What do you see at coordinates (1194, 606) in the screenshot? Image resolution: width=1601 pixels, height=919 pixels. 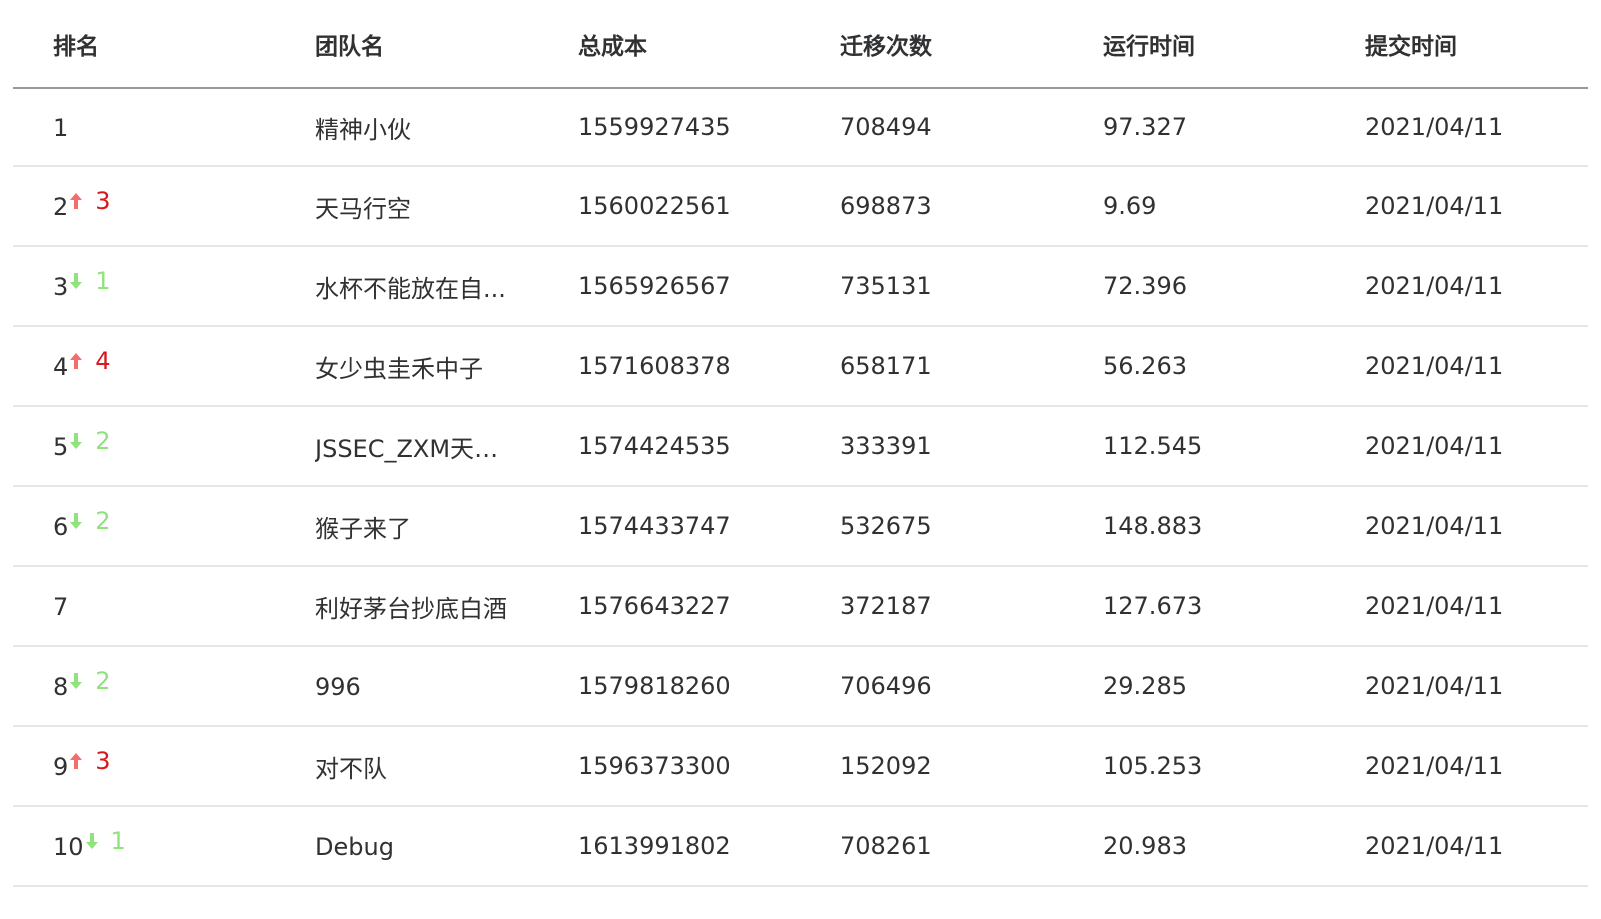 I see `runtime-cell: 127.673` at bounding box center [1194, 606].